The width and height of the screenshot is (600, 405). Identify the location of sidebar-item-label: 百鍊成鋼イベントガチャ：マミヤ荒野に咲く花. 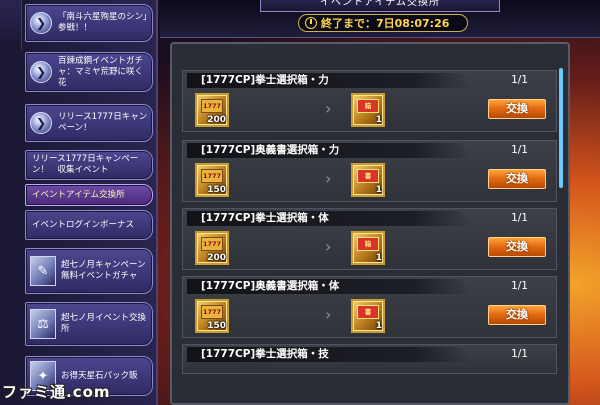
(101, 71).